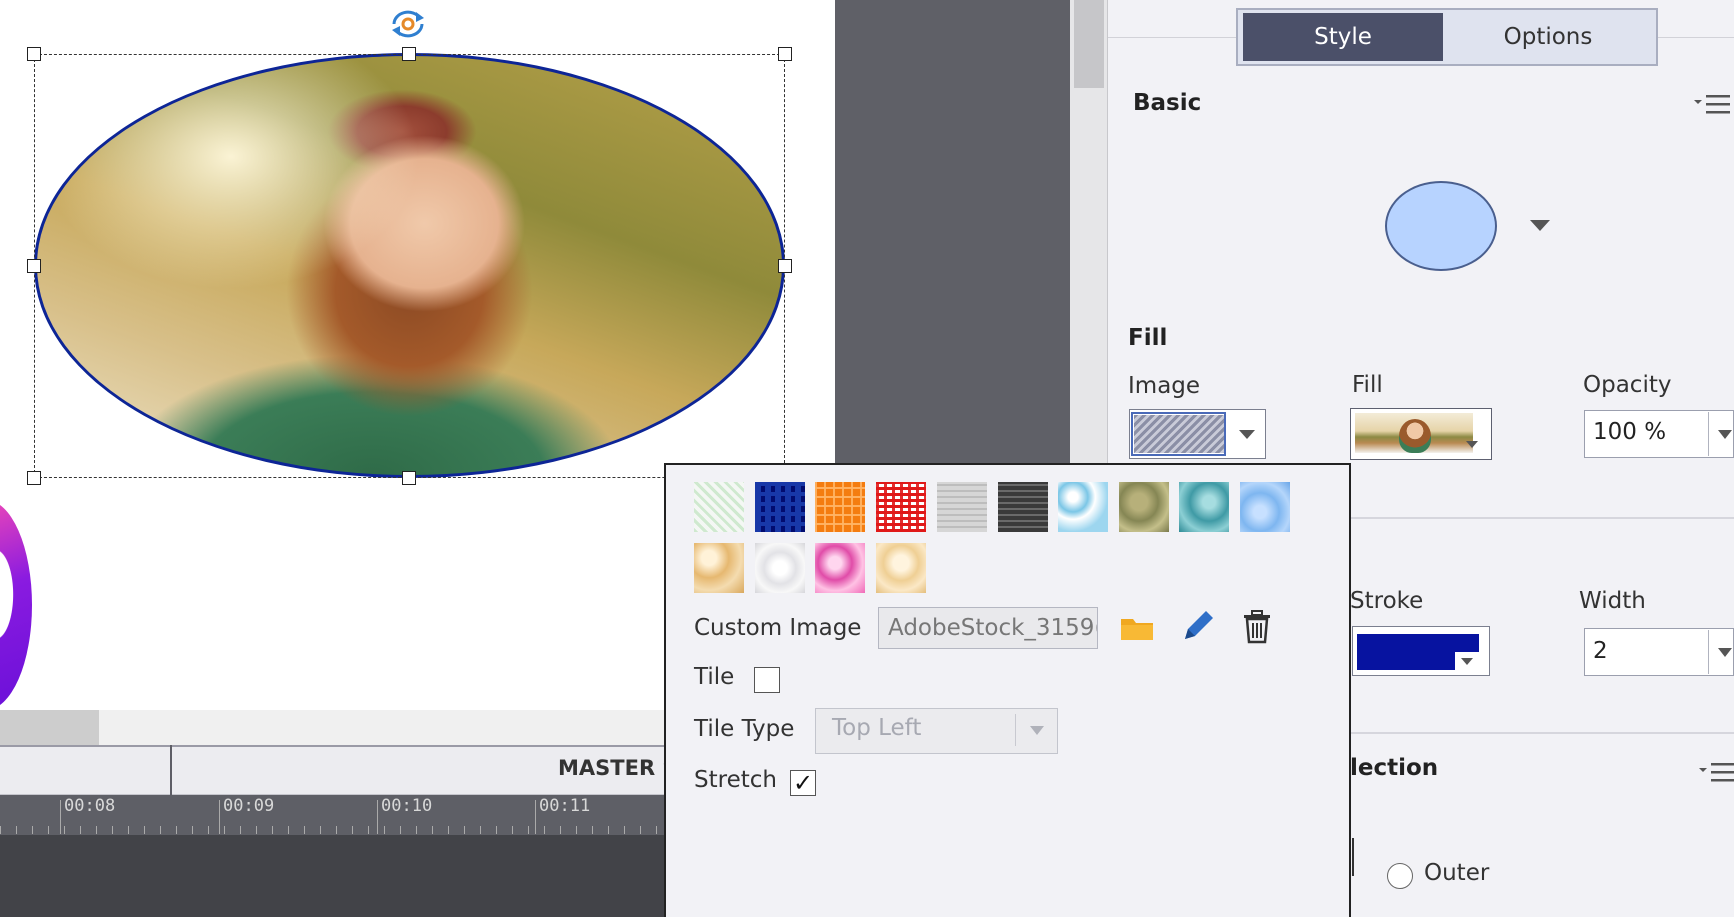 The width and height of the screenshot is (1734, 917). I want to click on texture-swatch-white, so click(780, 568).